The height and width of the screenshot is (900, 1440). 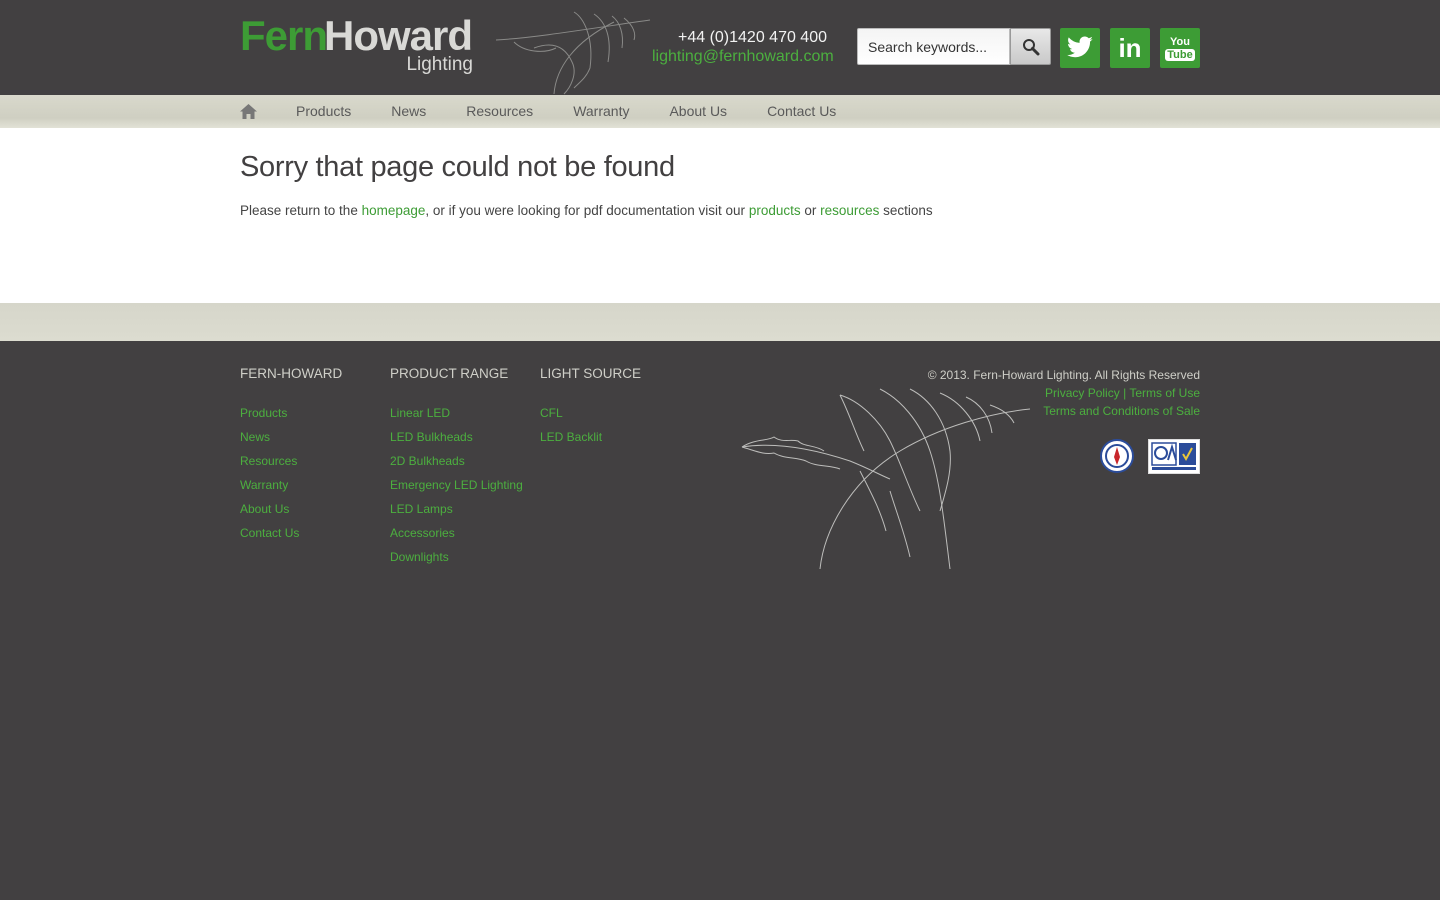 What do you see at coordinates (398, 35) in the screenshot?
I see `logo-howard-text: Howard` at bounding box center [398, 35].